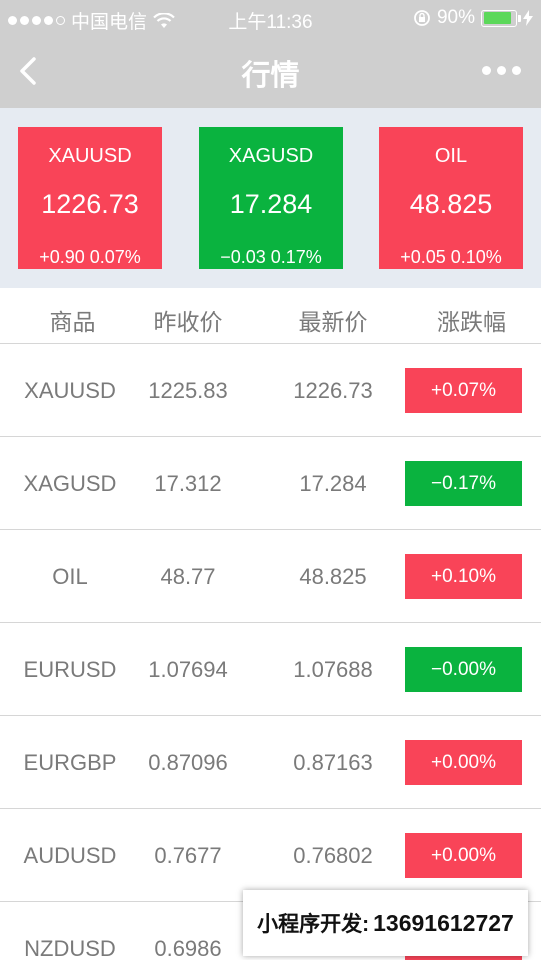 Image resolution: width=541 pixels, height=960 pixels. Describe the element at coordinates (501, 70) in the screenshot. I see `more-options-icon` at that location.